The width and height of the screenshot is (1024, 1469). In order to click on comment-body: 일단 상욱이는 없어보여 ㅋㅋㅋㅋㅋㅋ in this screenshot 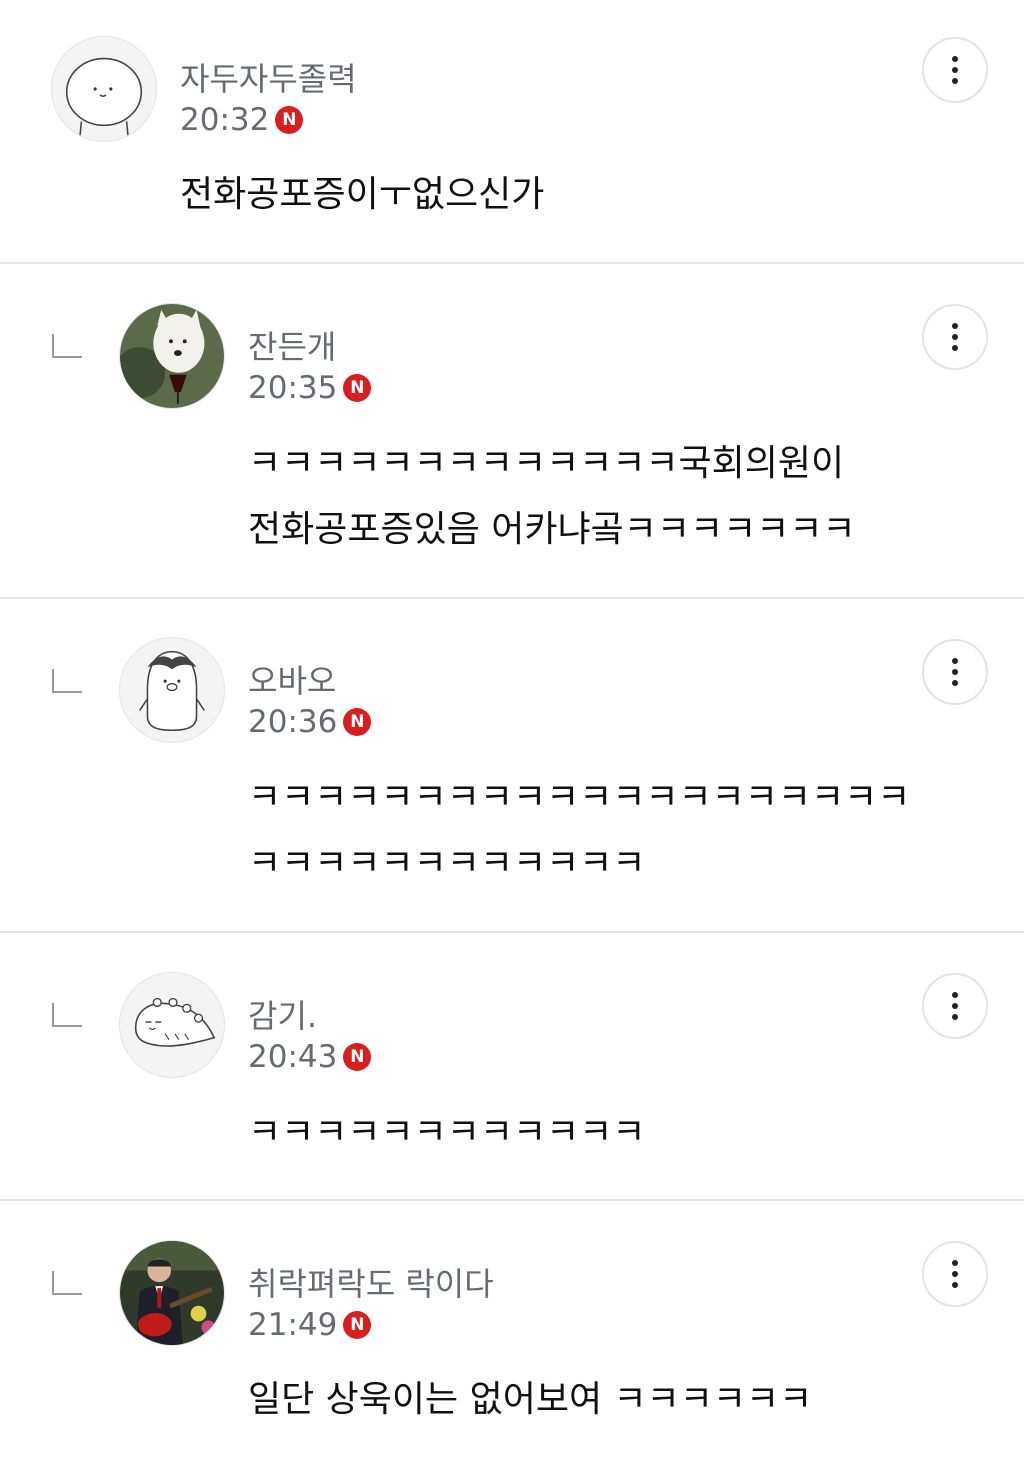, I will do `click(530, 1399)`.